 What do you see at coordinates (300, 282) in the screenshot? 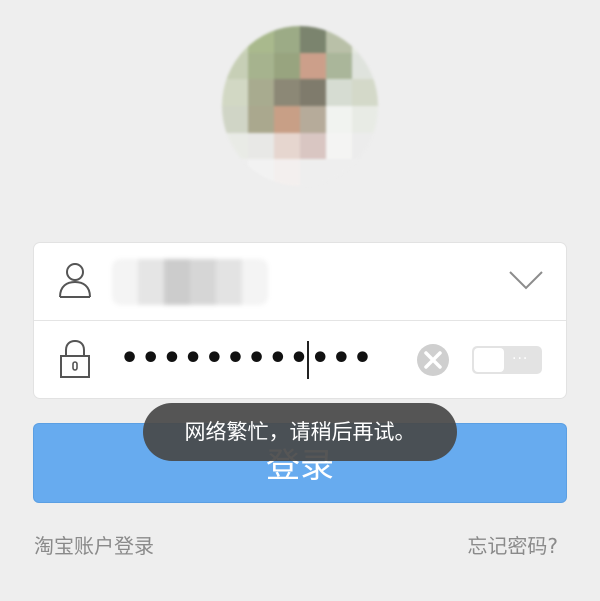
I see `username-row` at bounding box center [300, 282].